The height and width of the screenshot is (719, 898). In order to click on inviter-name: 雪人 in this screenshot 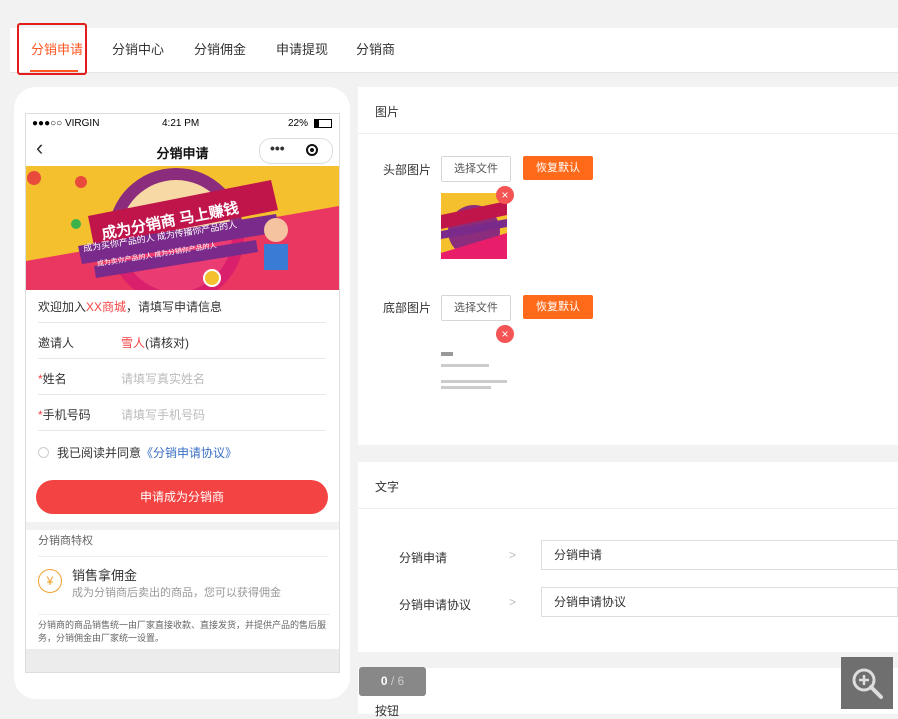, I will do `click(133, 343)`.